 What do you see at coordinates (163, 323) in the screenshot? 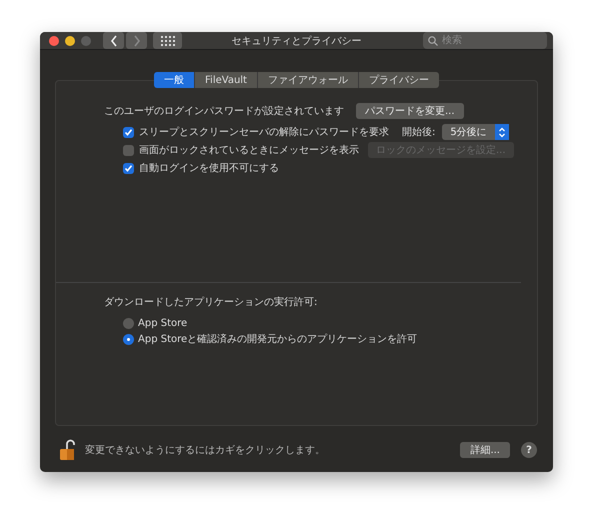
I see `radio-label: App Store` at bounding box center [163, 323].